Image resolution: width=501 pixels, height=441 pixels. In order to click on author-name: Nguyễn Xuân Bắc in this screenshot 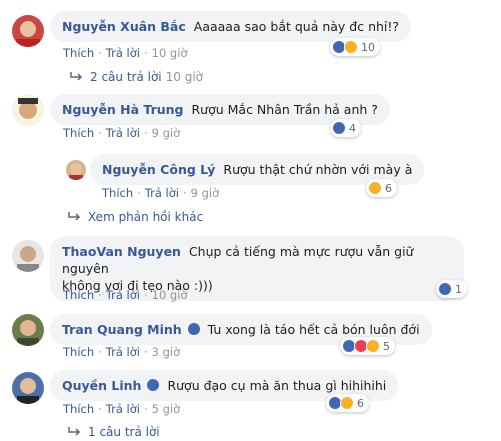, I will do `click(124, 26)`.